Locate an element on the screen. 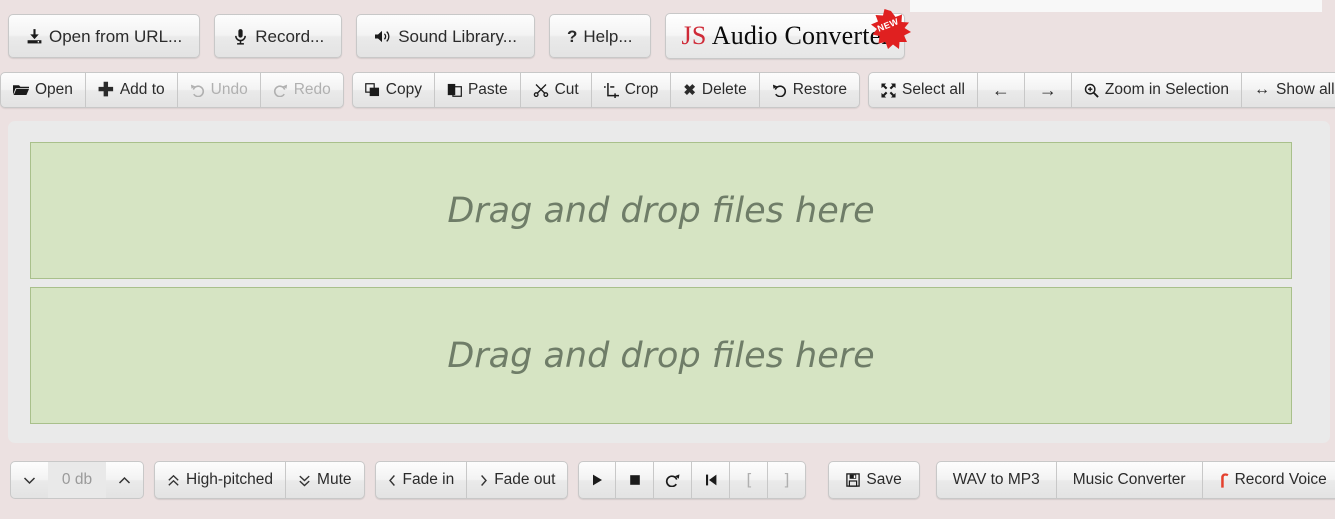 This screenshot has height=519, width=1335. clipboard-edit-group: Copy Paste Cut Crop ✖ Delete Restore is located at coordinates (606, 90).